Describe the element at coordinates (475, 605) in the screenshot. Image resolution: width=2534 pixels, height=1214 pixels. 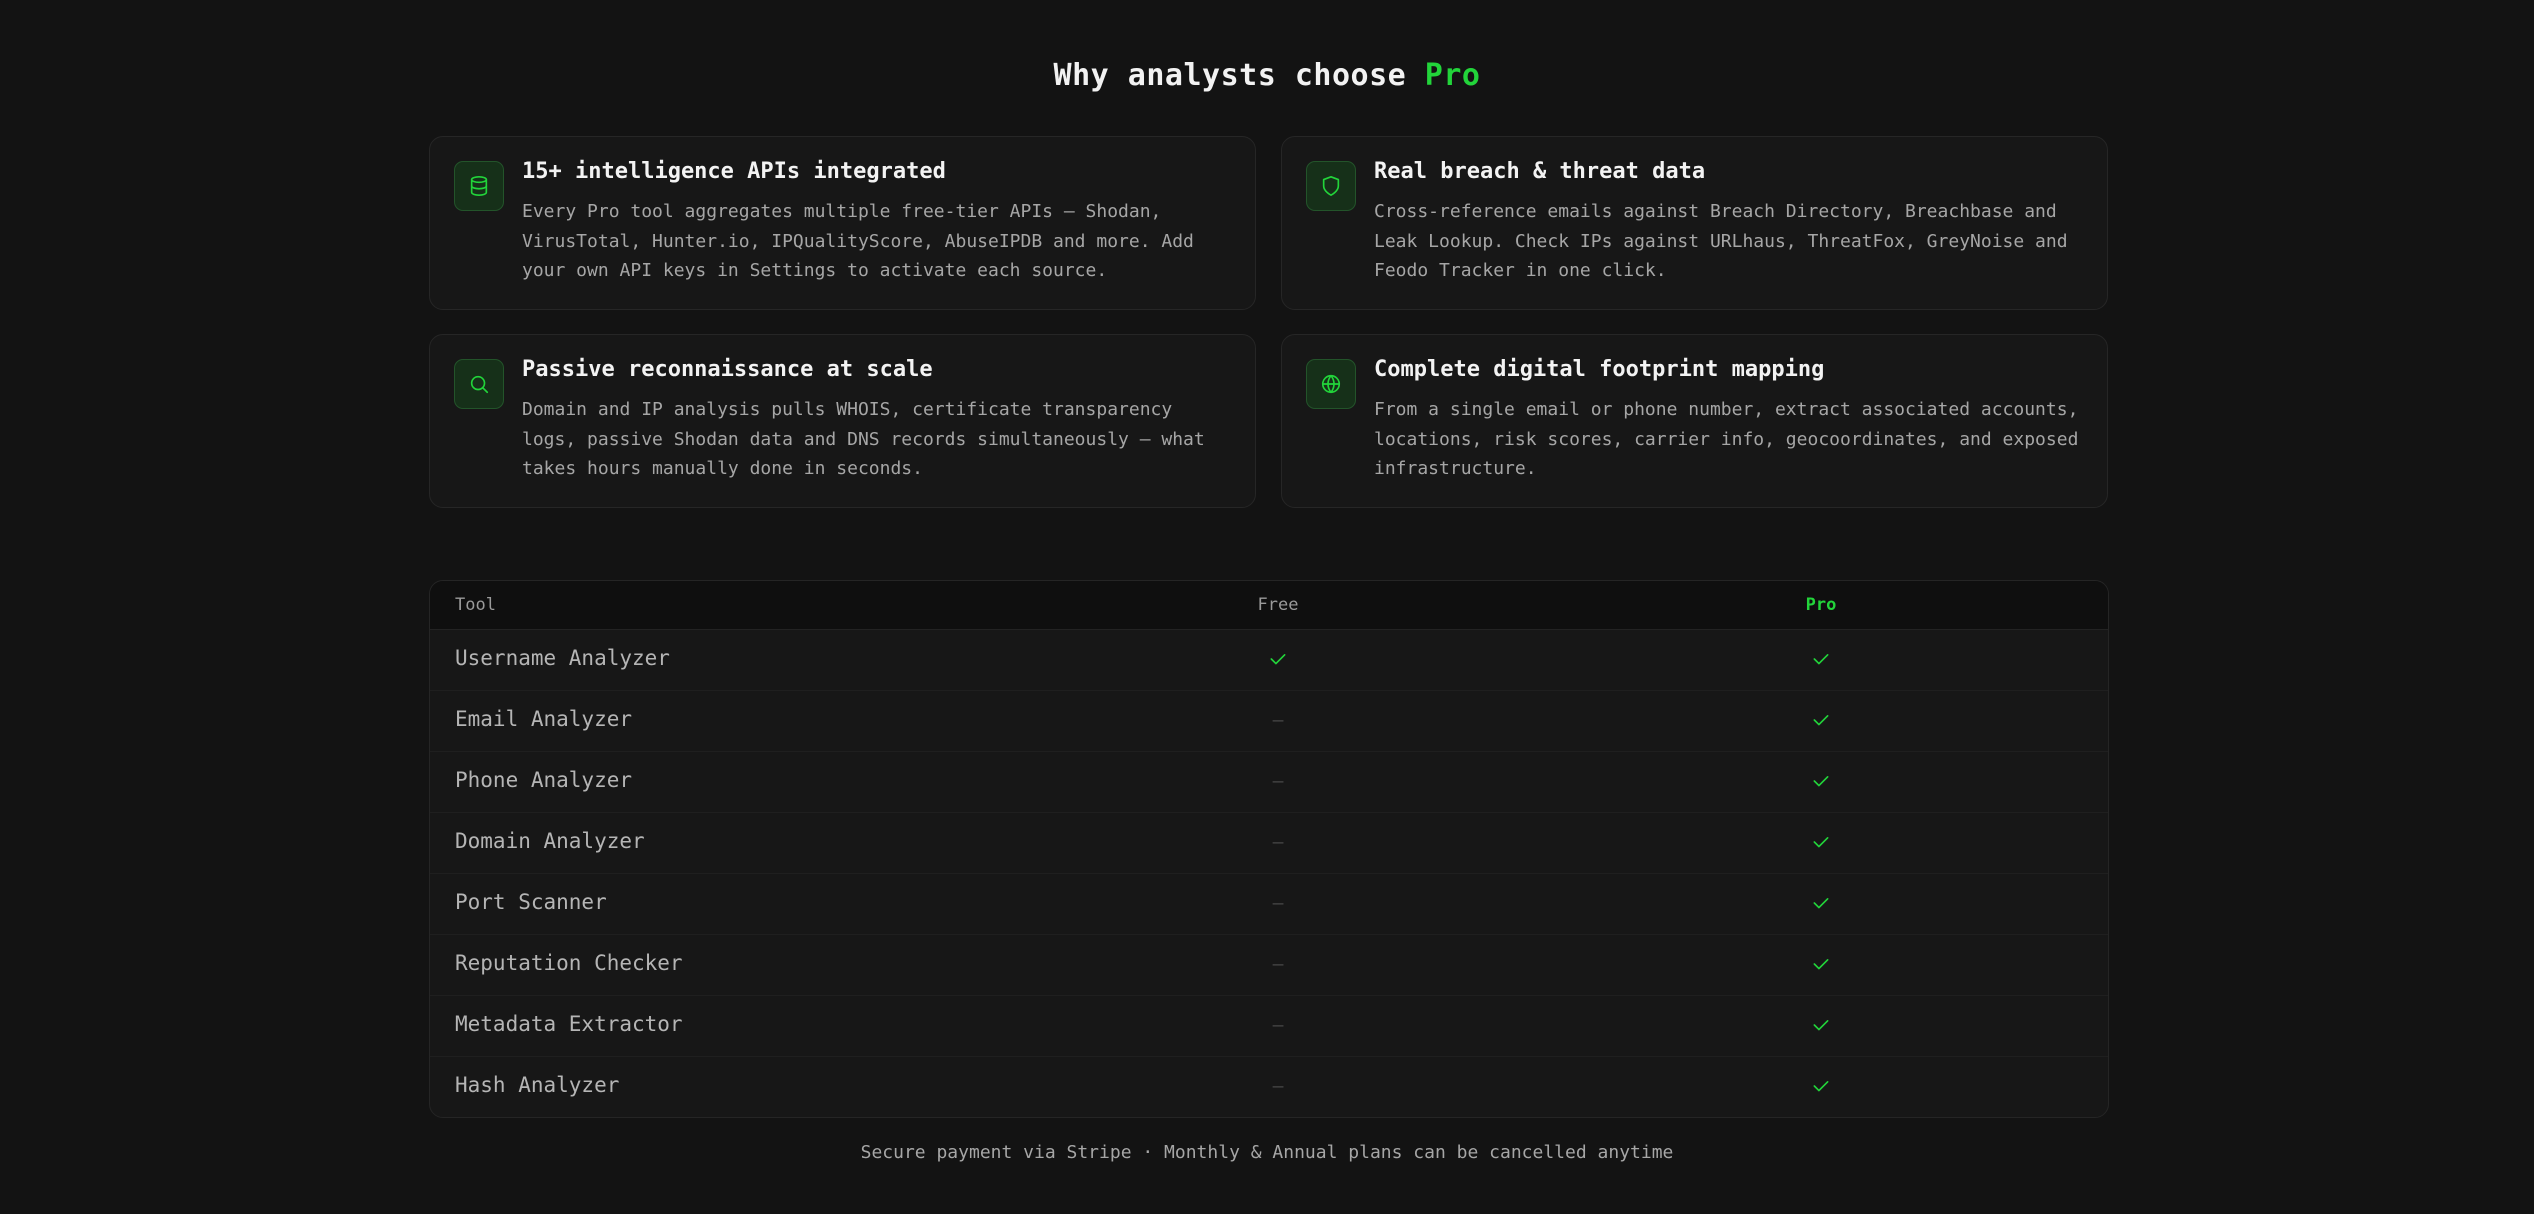
I see `column-header-tool: Tool` at that location.